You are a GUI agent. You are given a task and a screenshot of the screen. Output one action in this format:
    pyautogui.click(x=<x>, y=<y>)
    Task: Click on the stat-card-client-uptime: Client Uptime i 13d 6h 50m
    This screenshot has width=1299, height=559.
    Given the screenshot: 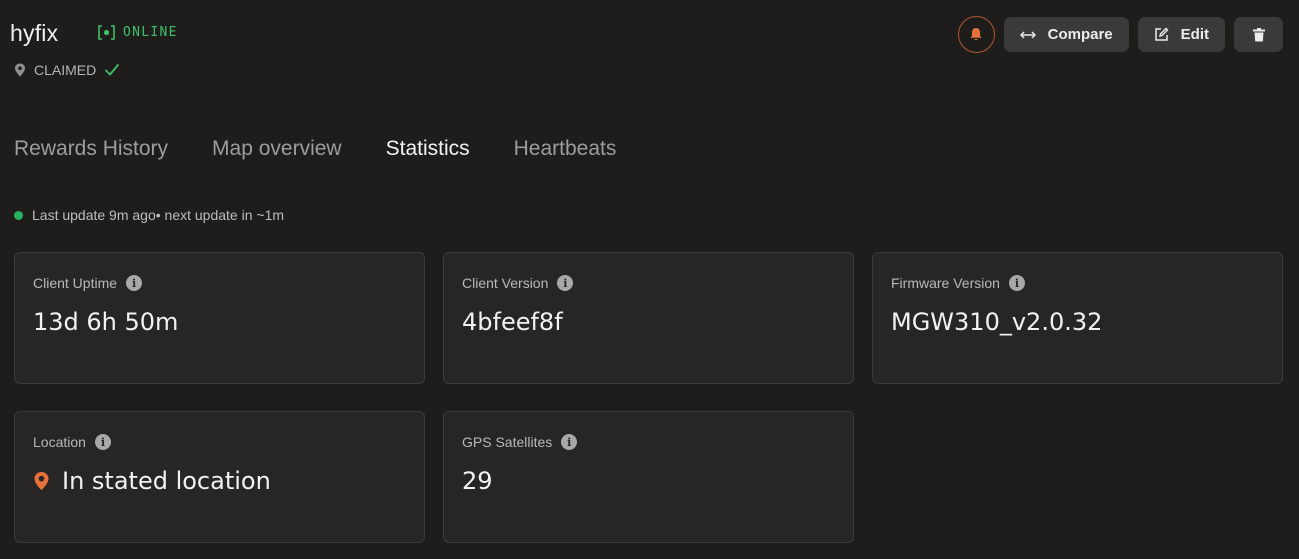 What is the action you would take?
    pyautogui.click(x=219, y=318)
    